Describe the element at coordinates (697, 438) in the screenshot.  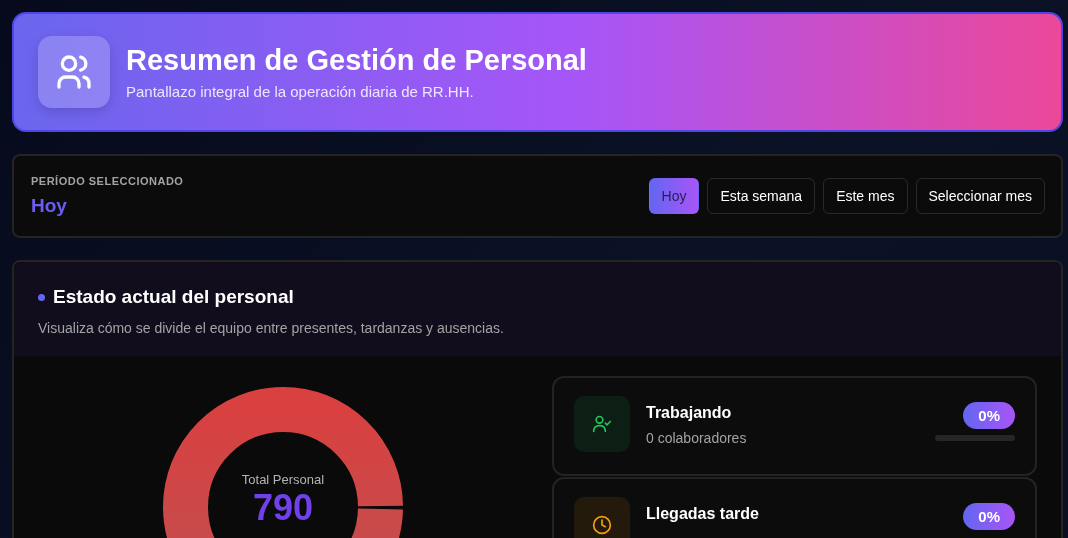
I see `status-count: 0 colaboradores` at that location.